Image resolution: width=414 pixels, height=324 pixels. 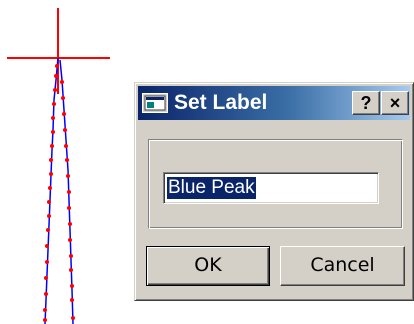 I want to click on dialog-title: Set Label, so click(x=221, y=102).